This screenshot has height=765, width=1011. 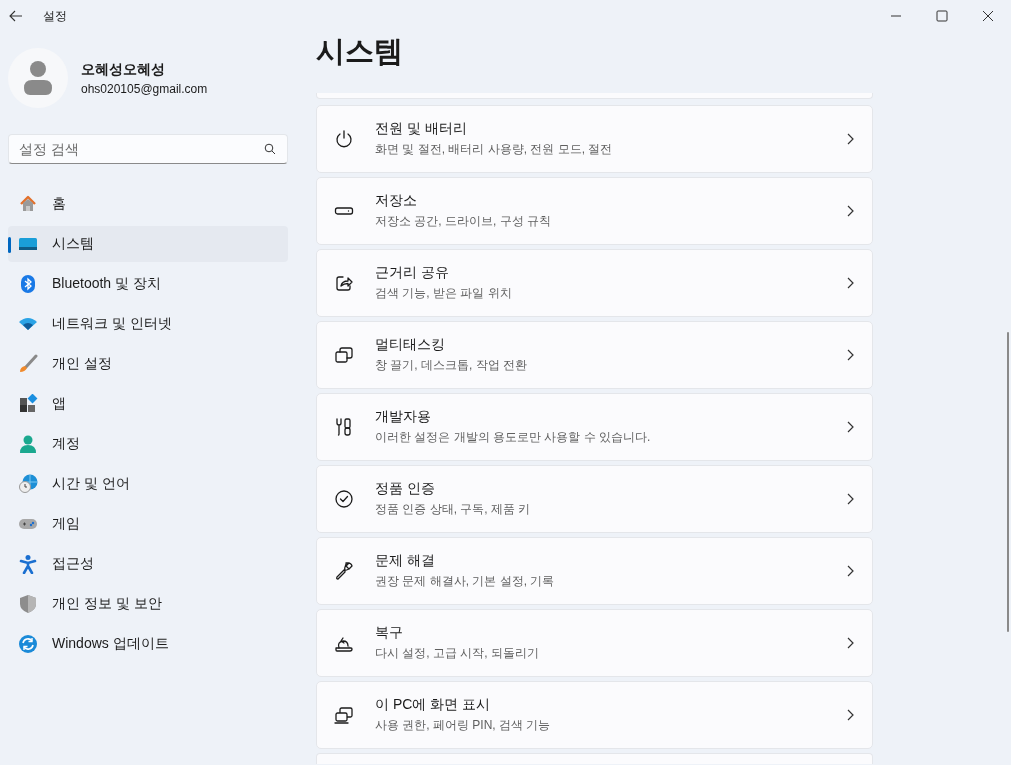 What do you see at coordinates (344, 427) in the screenshot?
I see `tools-icon` at bounding box center [344, 427].